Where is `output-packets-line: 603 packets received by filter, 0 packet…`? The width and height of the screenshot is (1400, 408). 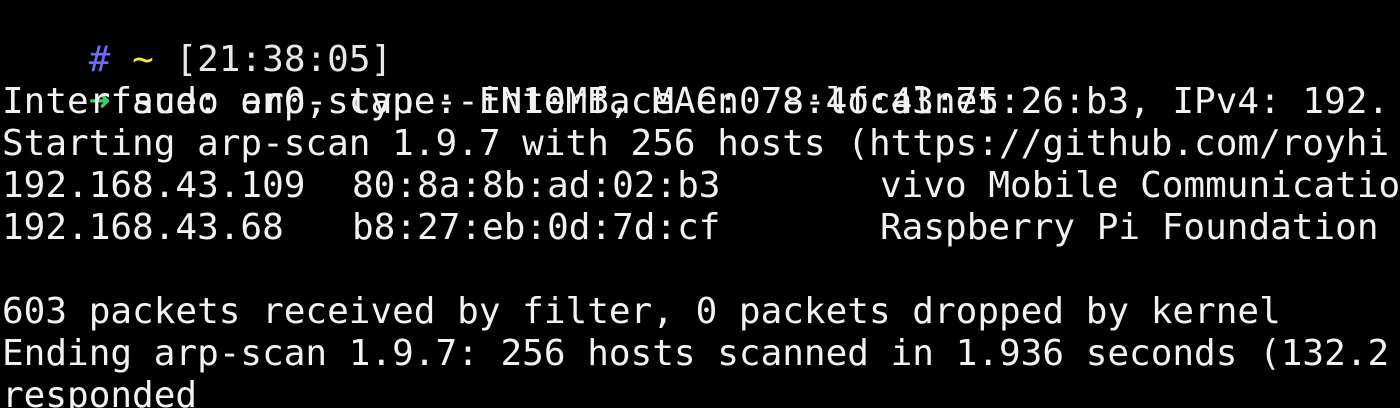 output-packets-line: 603 packets received by filter, 0 packet… is located at coordinates (641, 311).